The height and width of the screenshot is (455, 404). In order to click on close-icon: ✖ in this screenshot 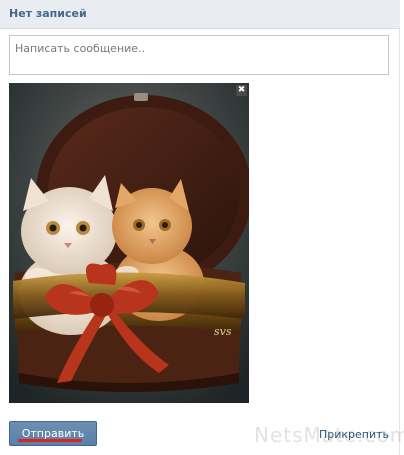, I will do `click(241, 90)`.